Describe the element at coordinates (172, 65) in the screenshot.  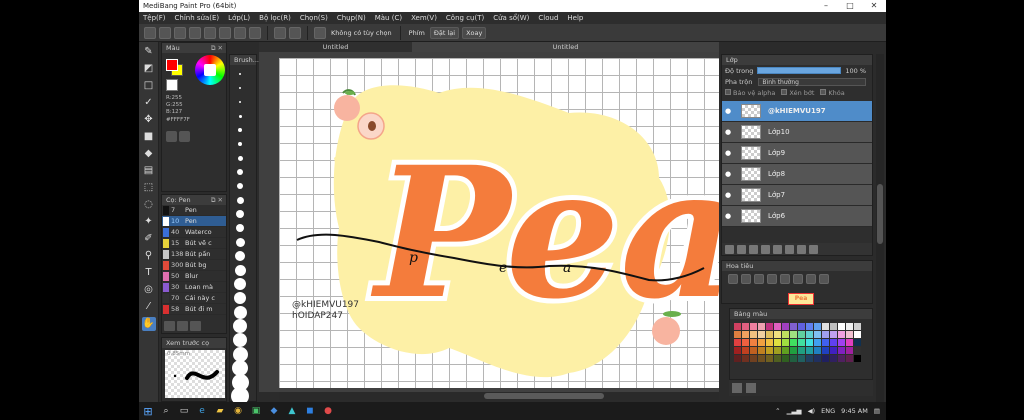
I see `foreground-color-swatch` at that location.